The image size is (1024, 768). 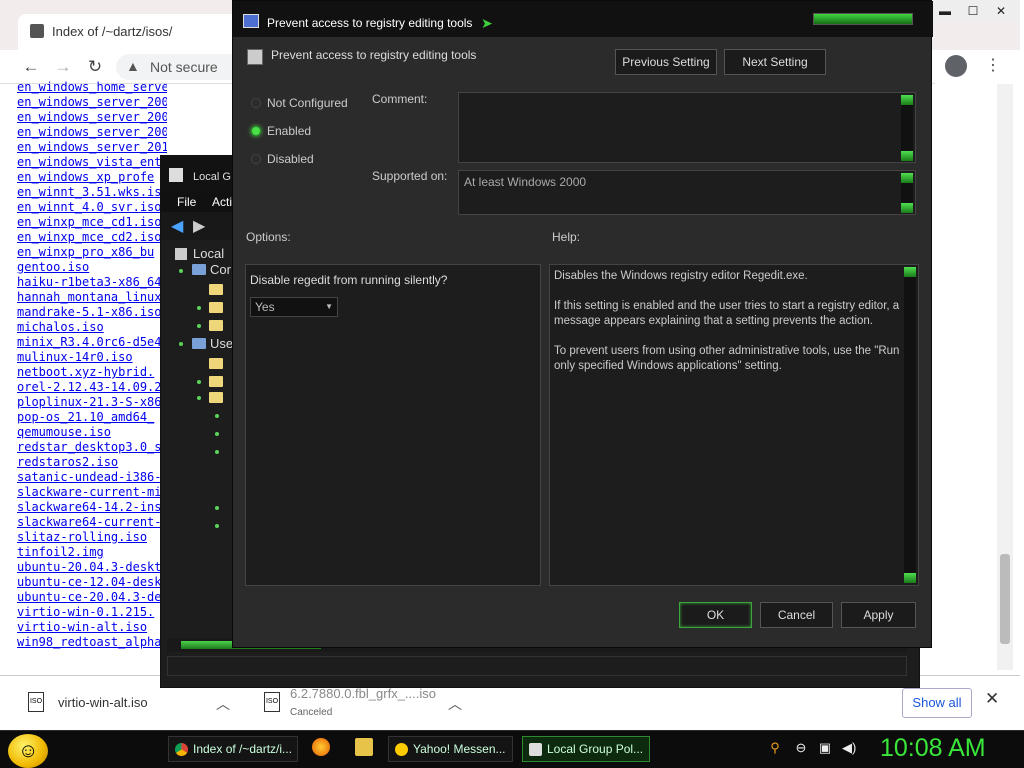 What do you see at coordinates (92, 477) in the screenshot?
I see `file-link: satanic-undead-i386-` at bounding box center [92, 477].